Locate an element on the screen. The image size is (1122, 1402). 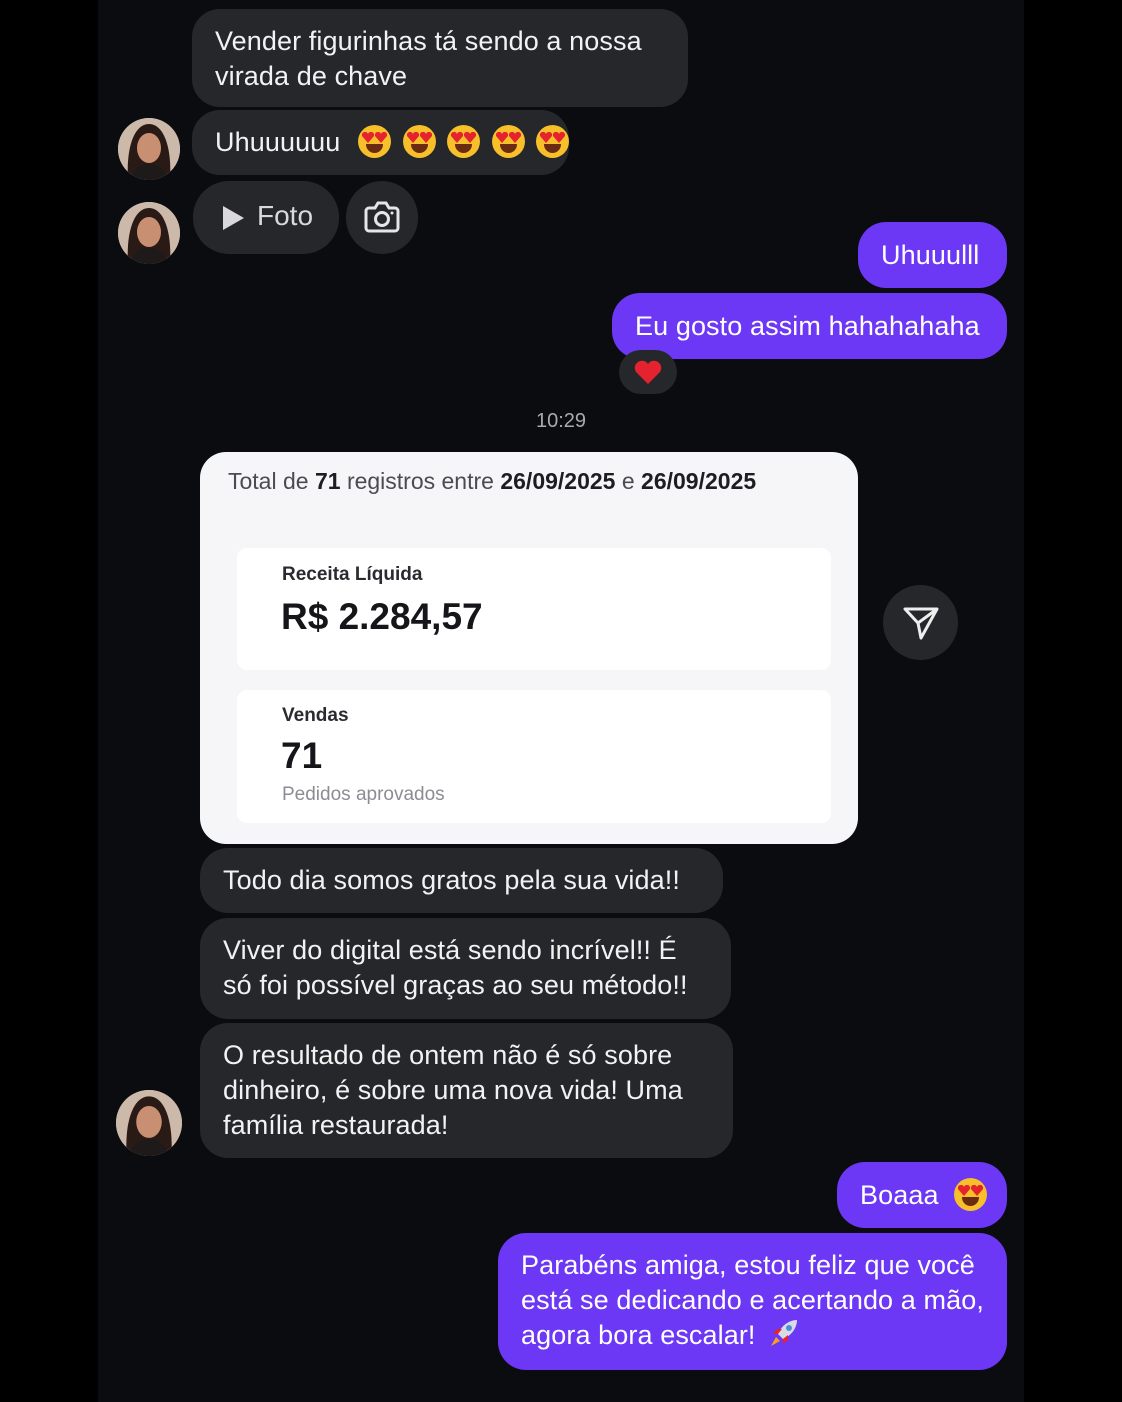
incoming-message: Todo dia somos gratos pela sua vida!! is located at coordinates (461, 880).